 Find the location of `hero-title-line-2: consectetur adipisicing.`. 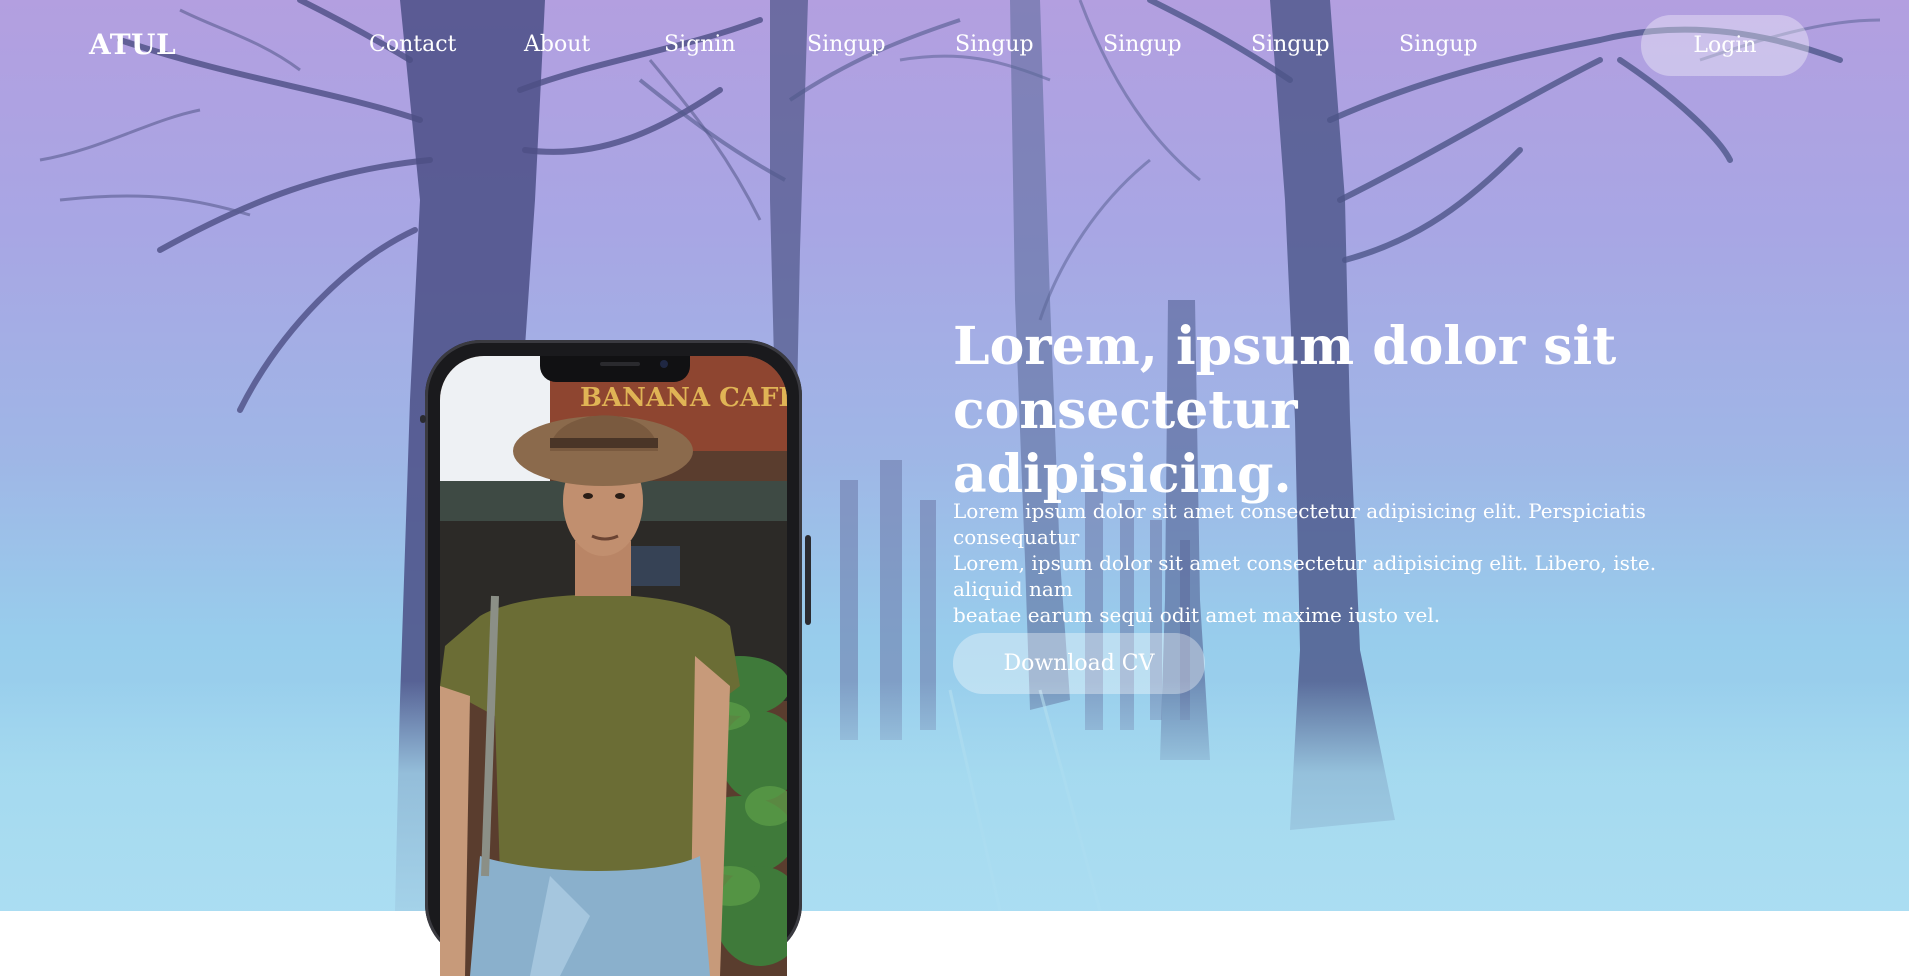

hero-title-line-2: consectetur adipisicing. is located at coordinates (1125, 442).